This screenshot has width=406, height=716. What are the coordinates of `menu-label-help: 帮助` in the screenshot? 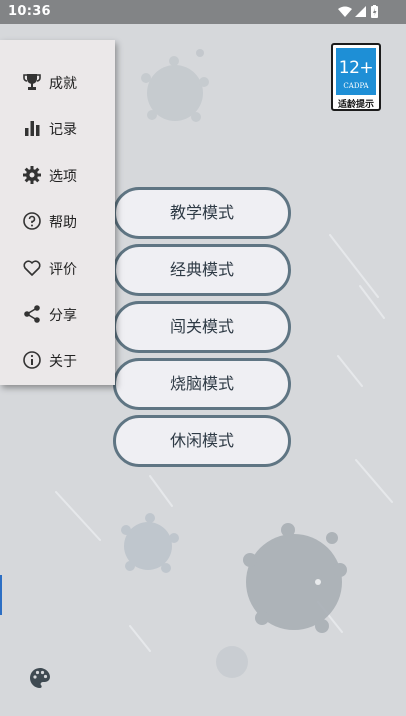 It's located at (63, 223).